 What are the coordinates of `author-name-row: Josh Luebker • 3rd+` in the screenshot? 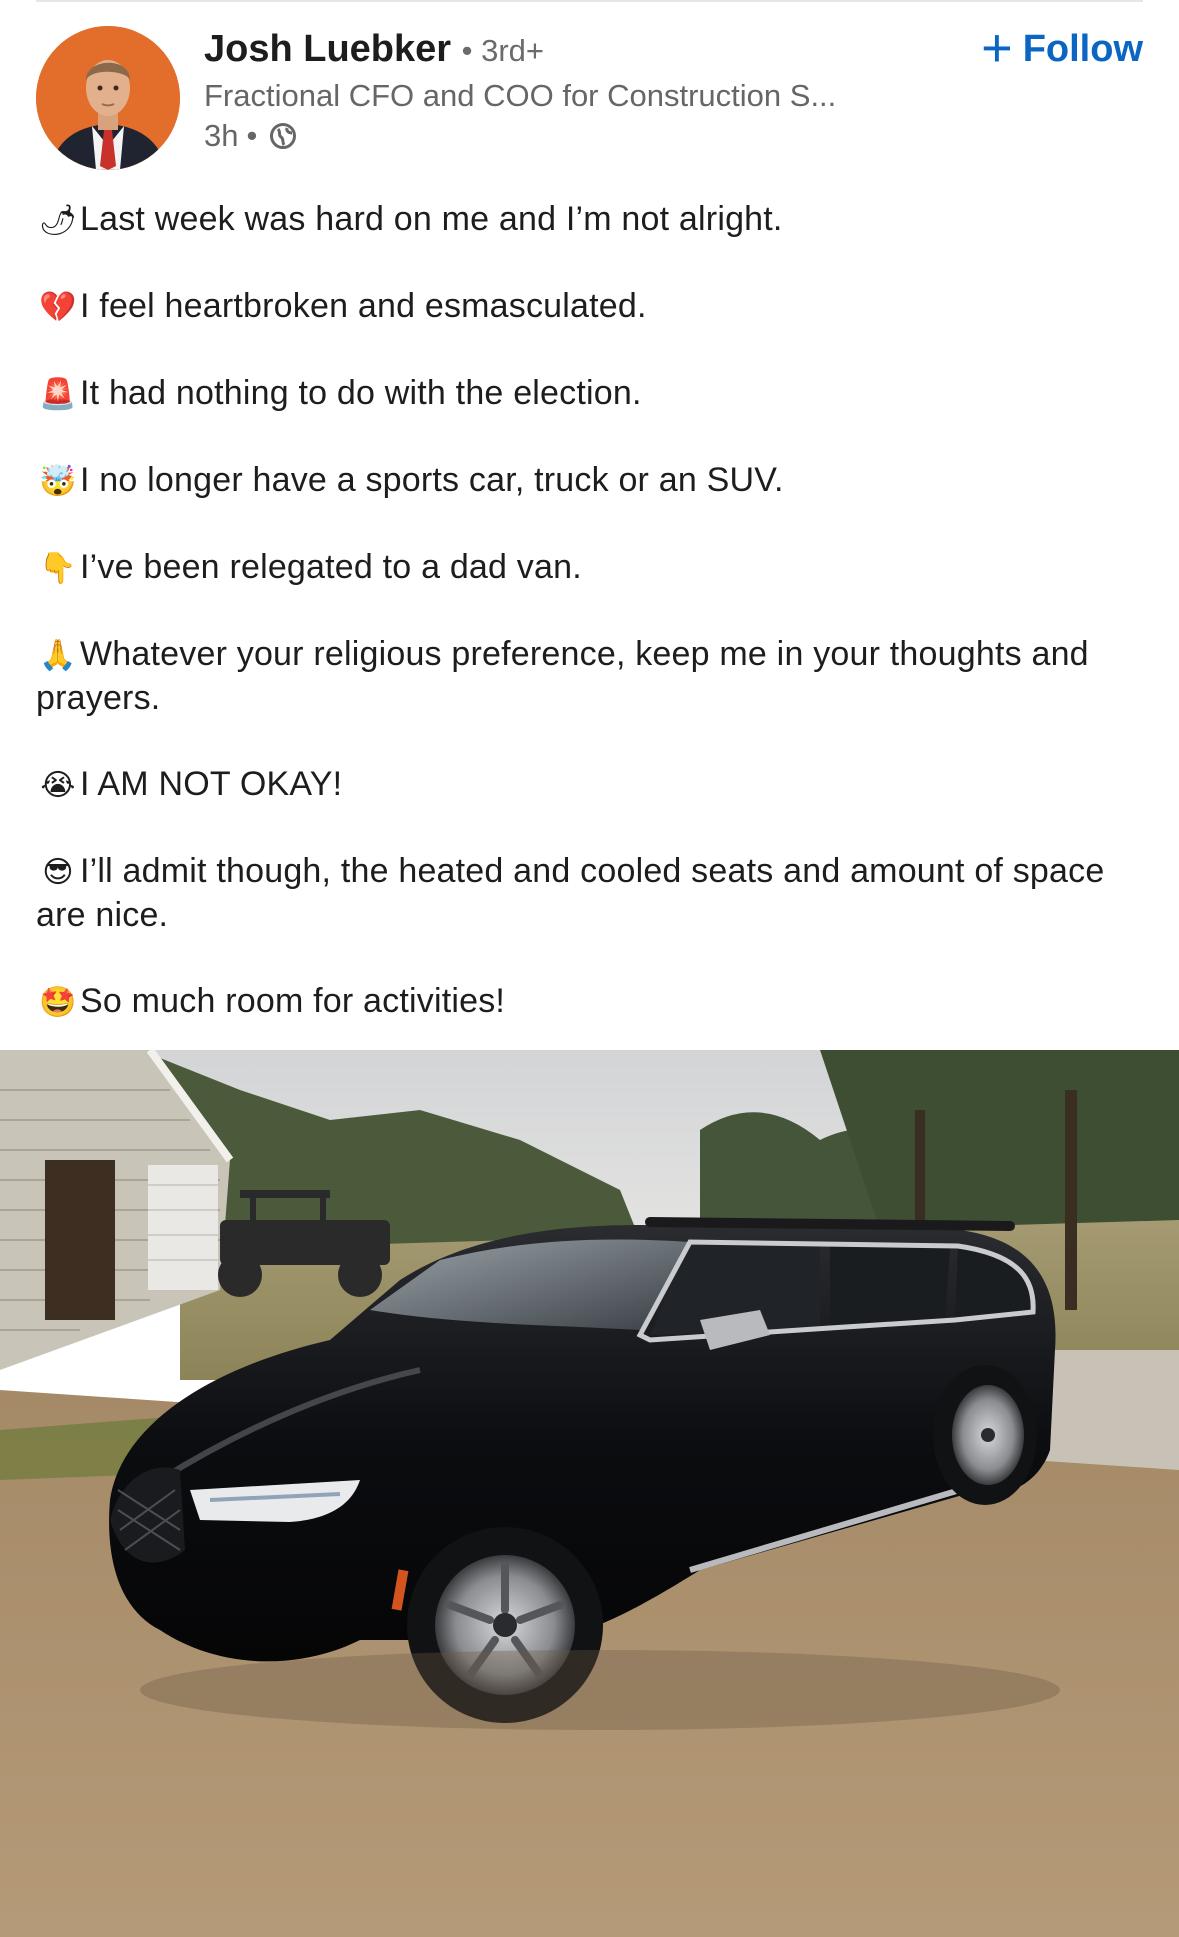 It's located at (584, 50).